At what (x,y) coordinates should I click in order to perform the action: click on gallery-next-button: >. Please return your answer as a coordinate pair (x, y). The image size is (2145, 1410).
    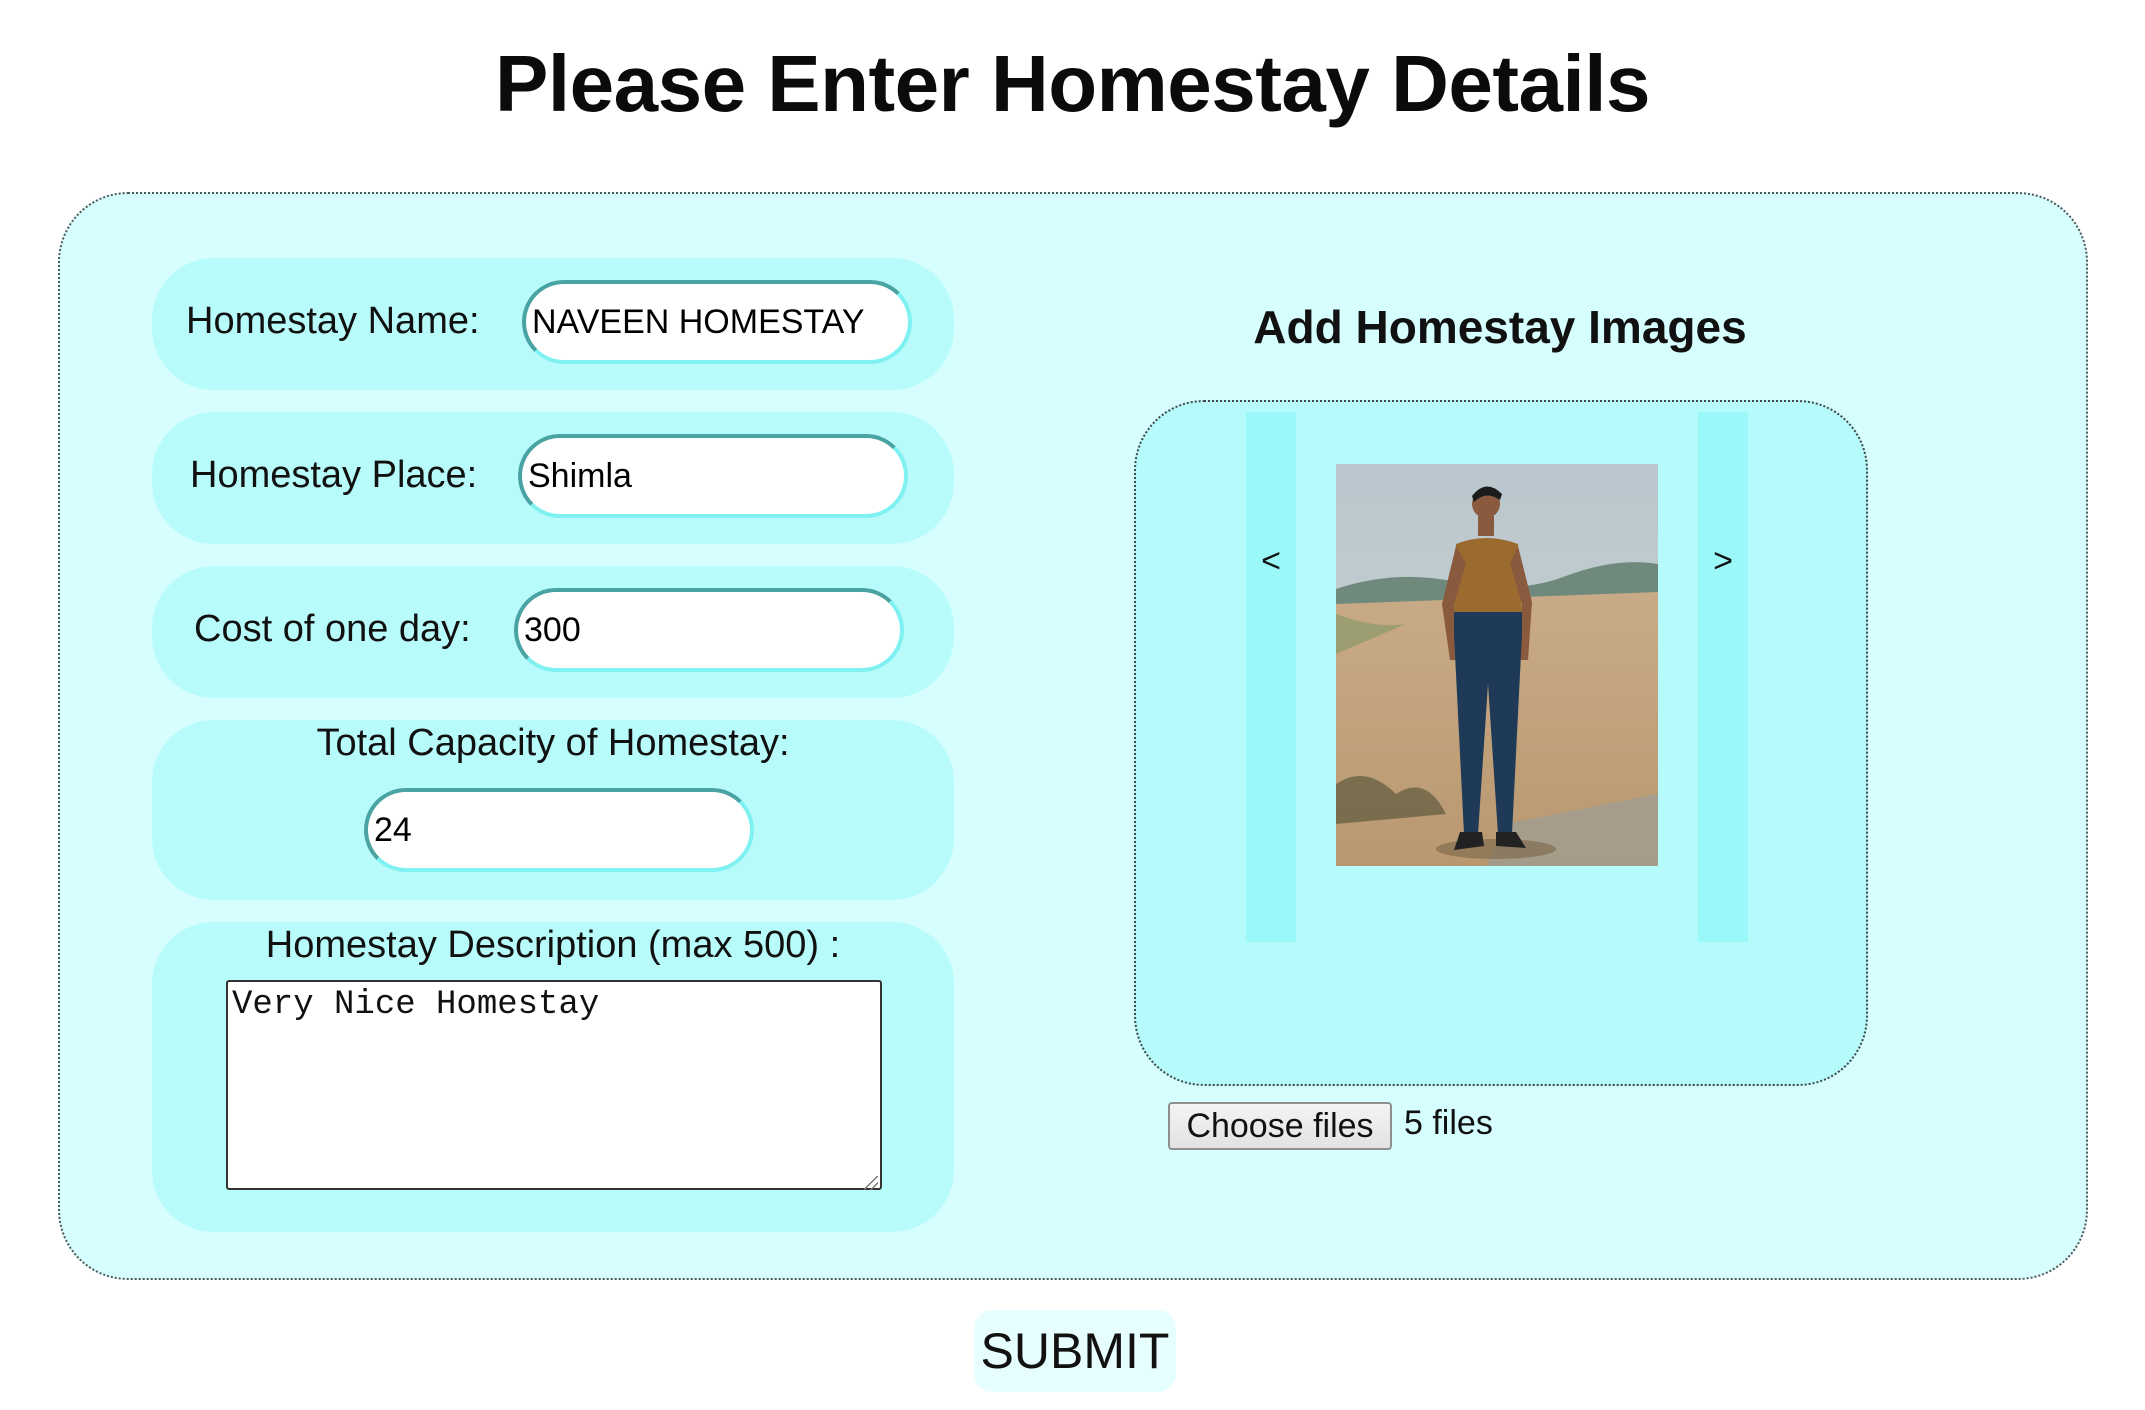
    Looking at the image, I should click on (1723, 677).